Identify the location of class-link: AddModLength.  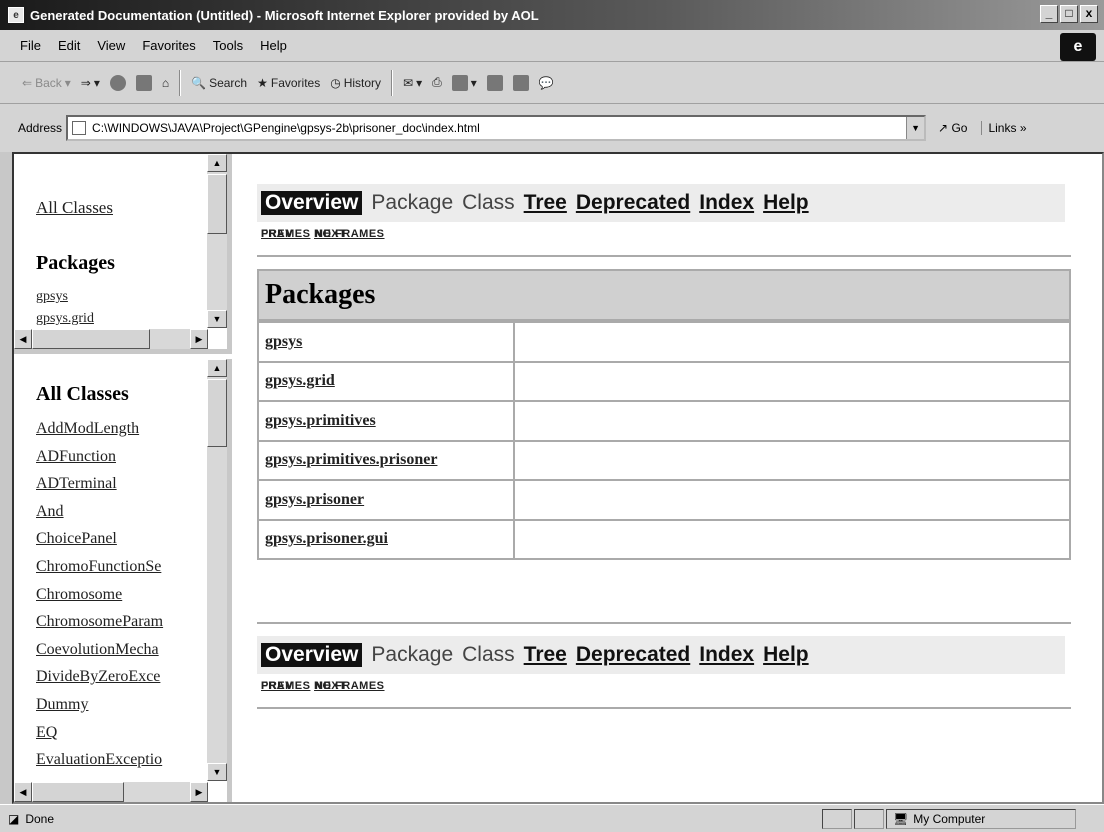
(87, 428).